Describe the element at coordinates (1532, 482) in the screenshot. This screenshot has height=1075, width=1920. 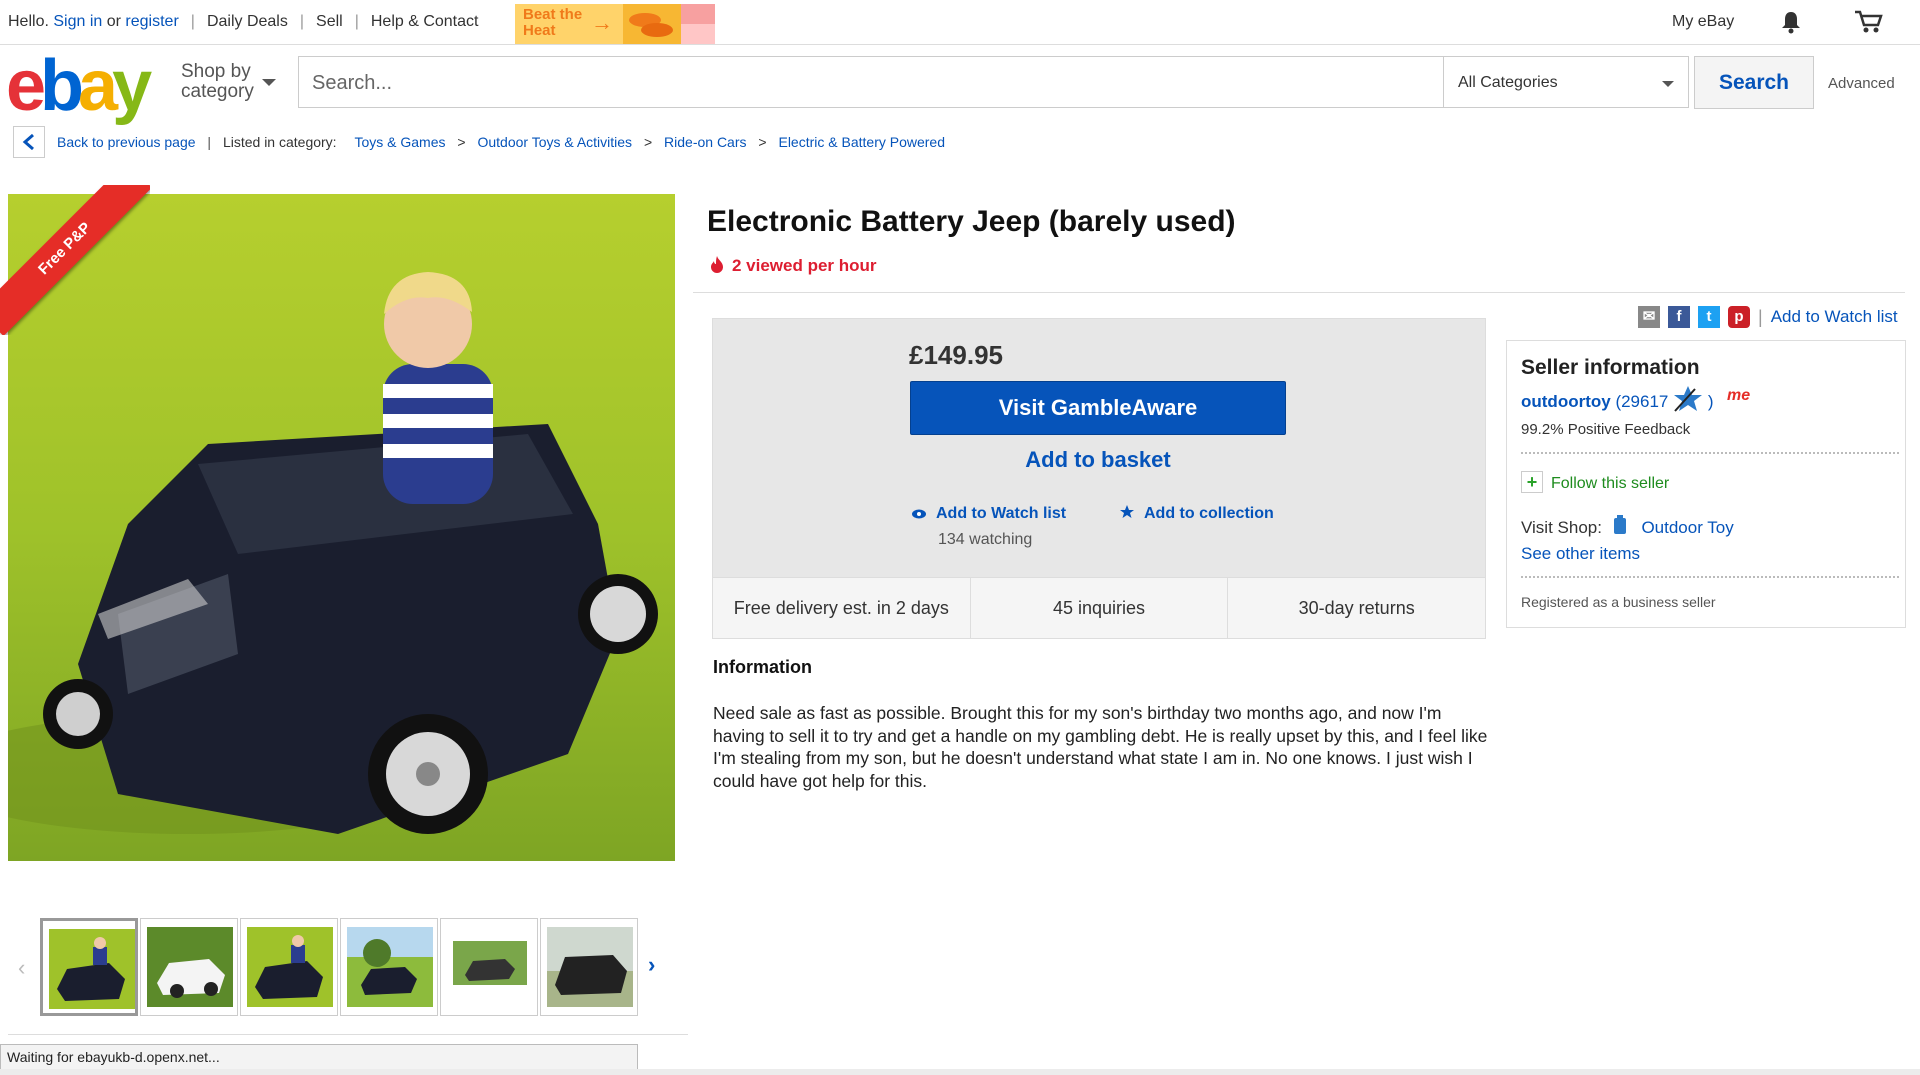
I see `plus-icon: +` at that location.